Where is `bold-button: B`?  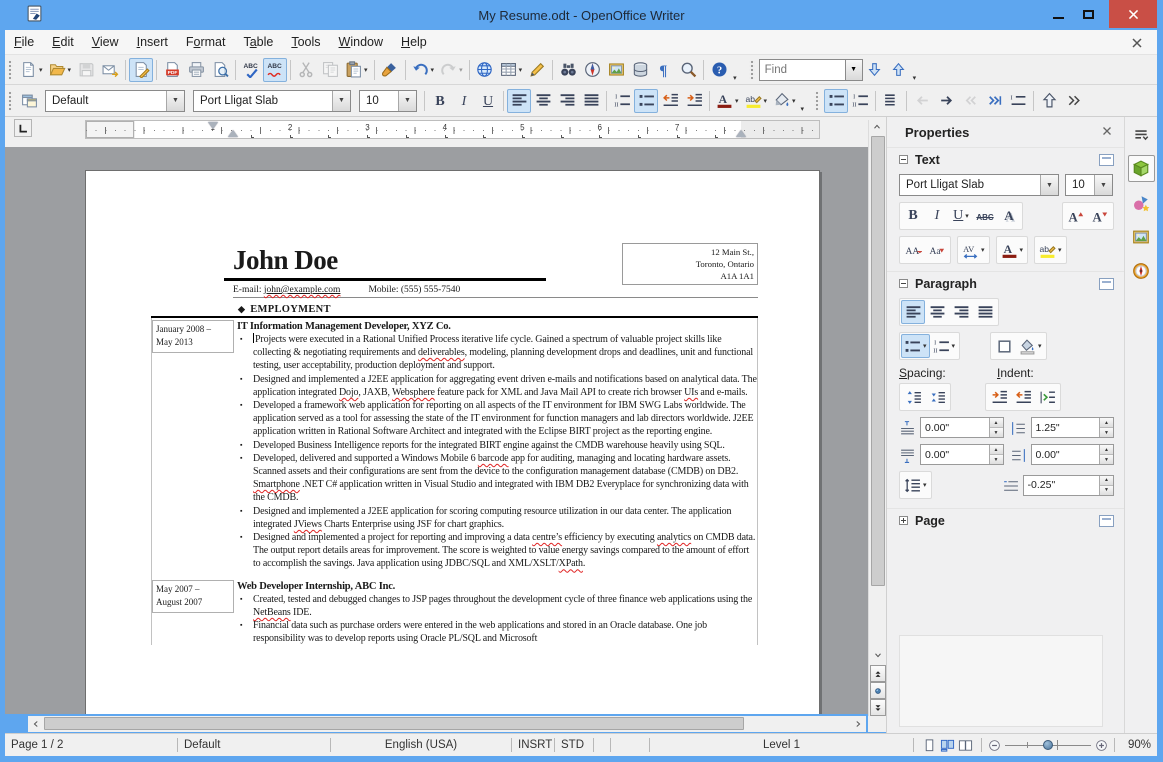
bold-button: B is located at coordinates (440, 101).